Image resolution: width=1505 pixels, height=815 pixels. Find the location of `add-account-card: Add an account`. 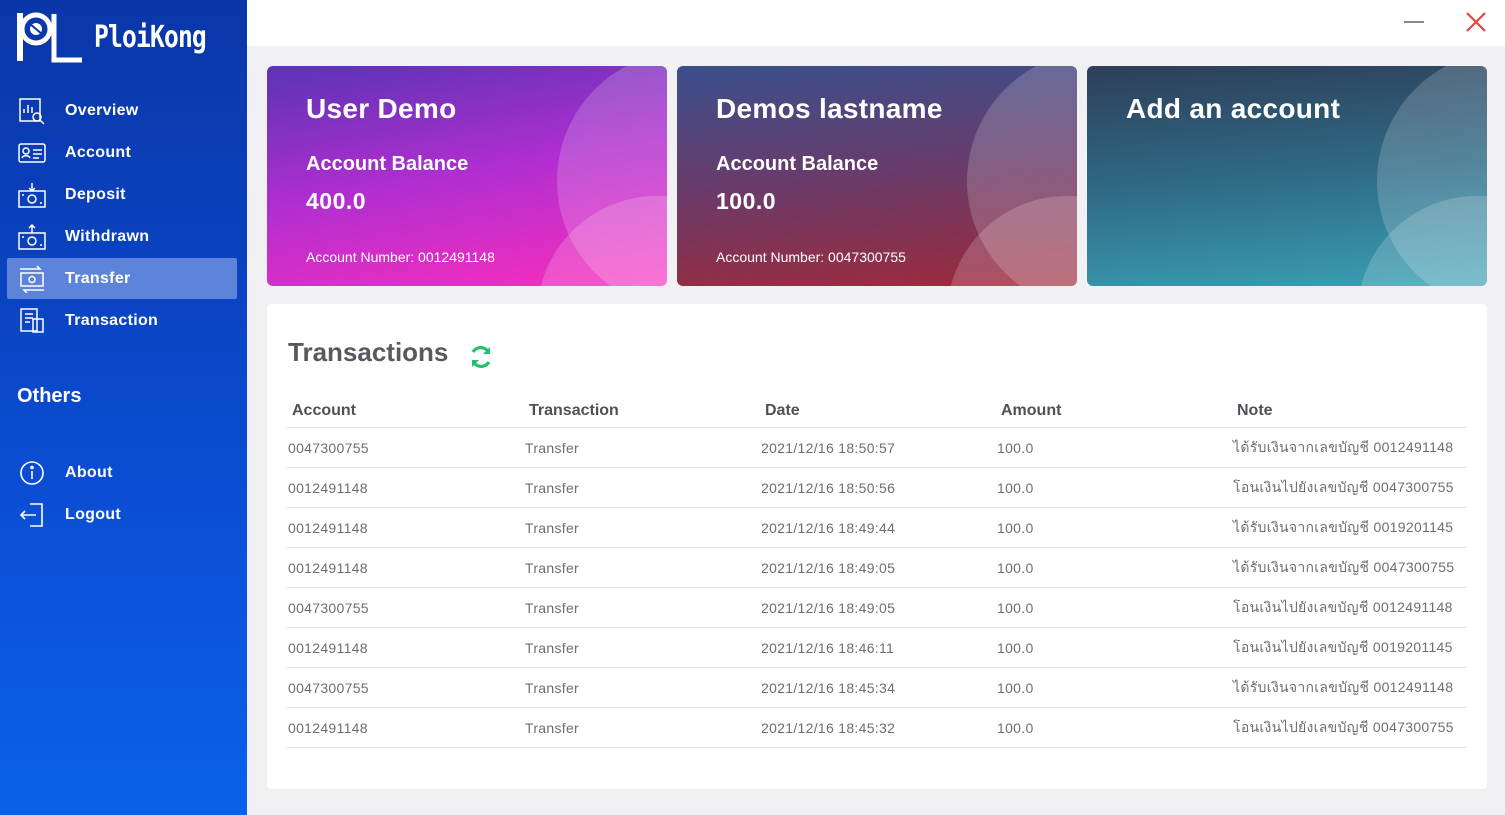

add-account-card: Add an account is located at coordinates (1287, 176).